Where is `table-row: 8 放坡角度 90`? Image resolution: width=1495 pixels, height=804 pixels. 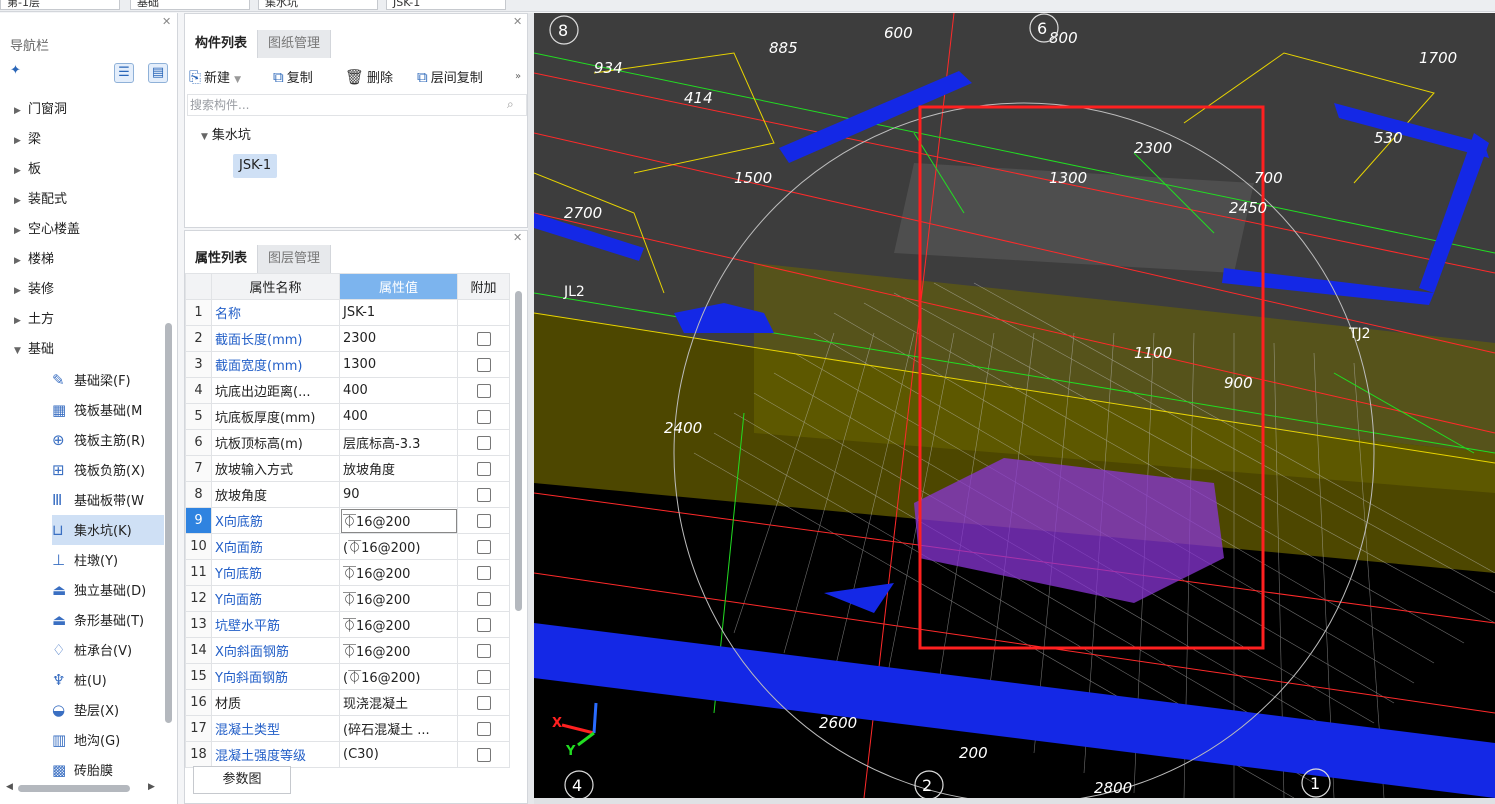 table-row: 8 放坡角度 90 is located at coordinates (347, 494).